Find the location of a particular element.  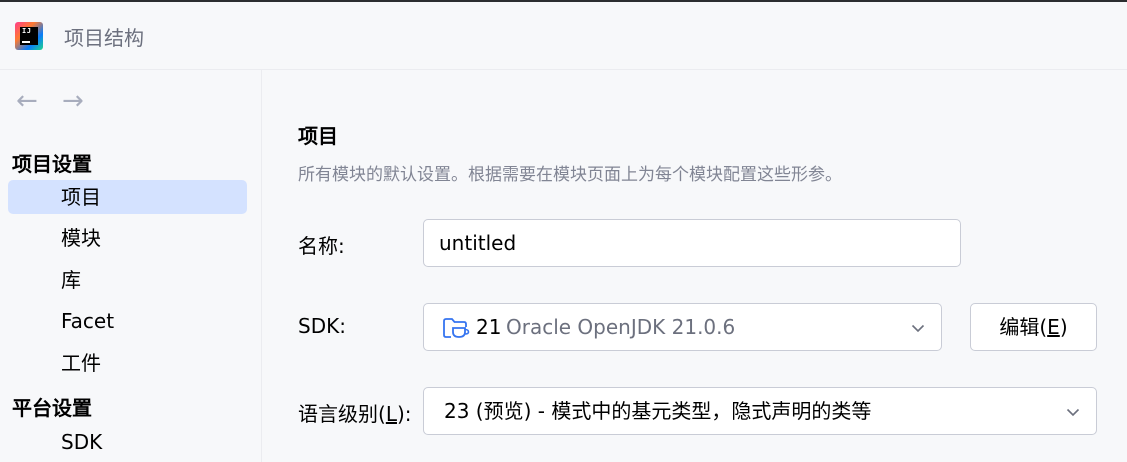

edit-button-text: 编辑 is located at coordinates (1019, 327).